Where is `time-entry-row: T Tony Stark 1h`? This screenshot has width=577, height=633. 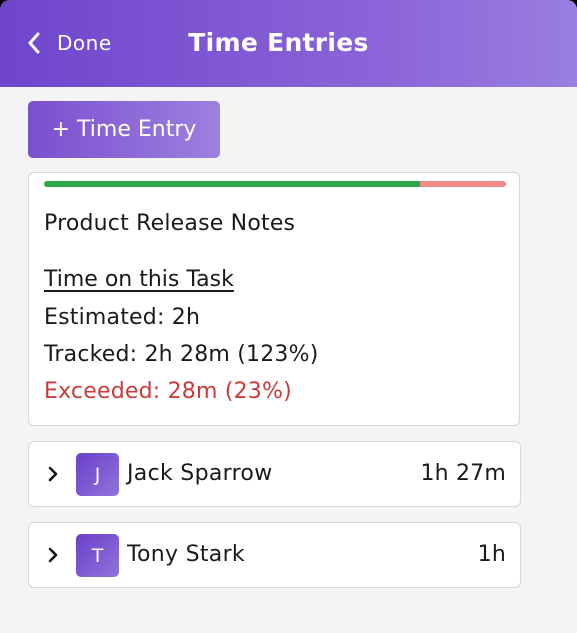
time-entry-row: T Tony Stark 1h is located at coordinates (274, 555).